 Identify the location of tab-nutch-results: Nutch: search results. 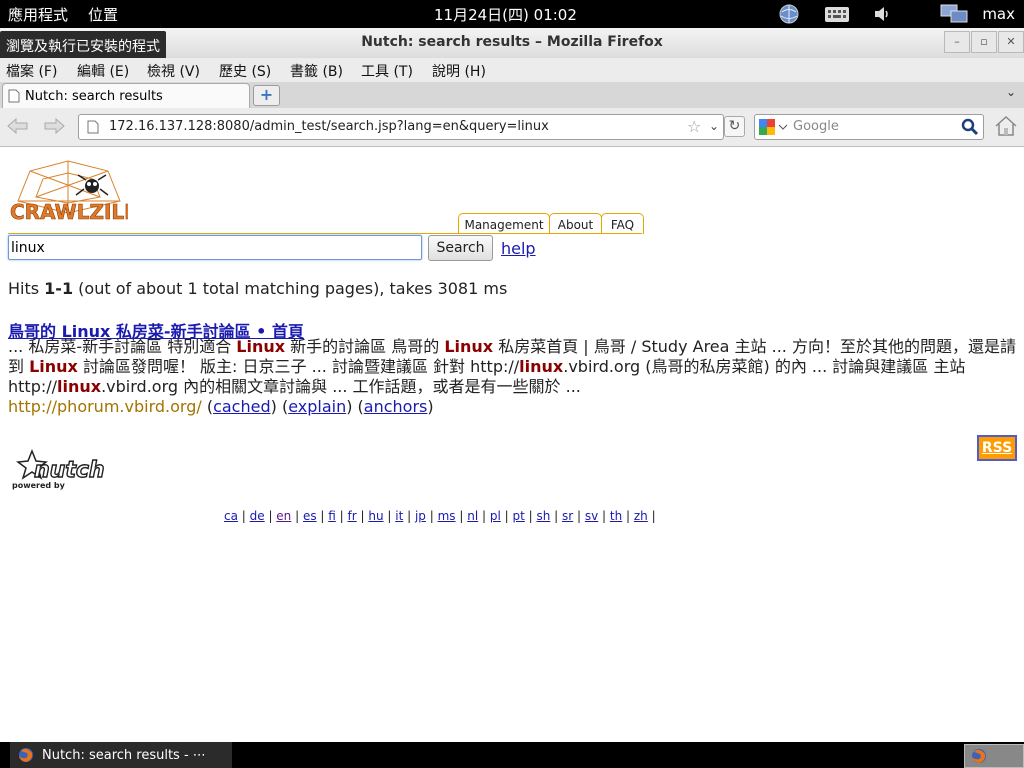
(126, 95).